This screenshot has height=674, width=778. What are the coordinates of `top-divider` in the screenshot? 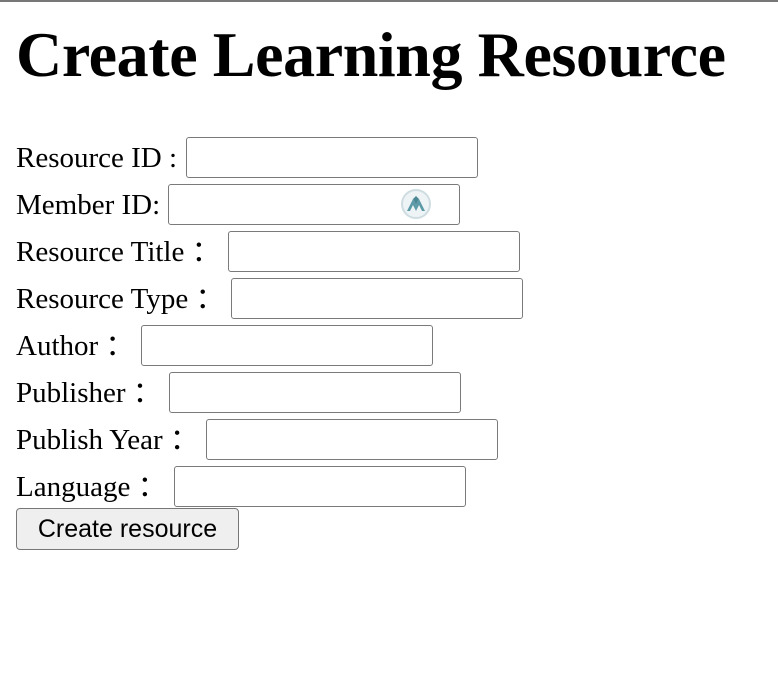 It's located at (389, 1).